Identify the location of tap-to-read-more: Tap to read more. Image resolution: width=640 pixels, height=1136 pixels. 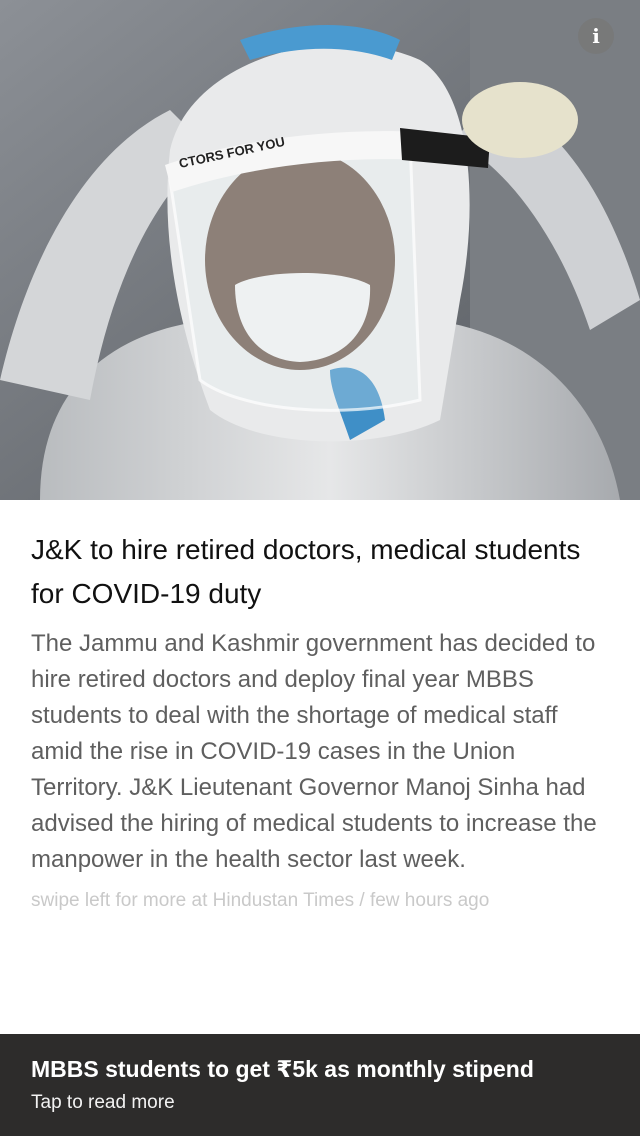
(103, 1102).